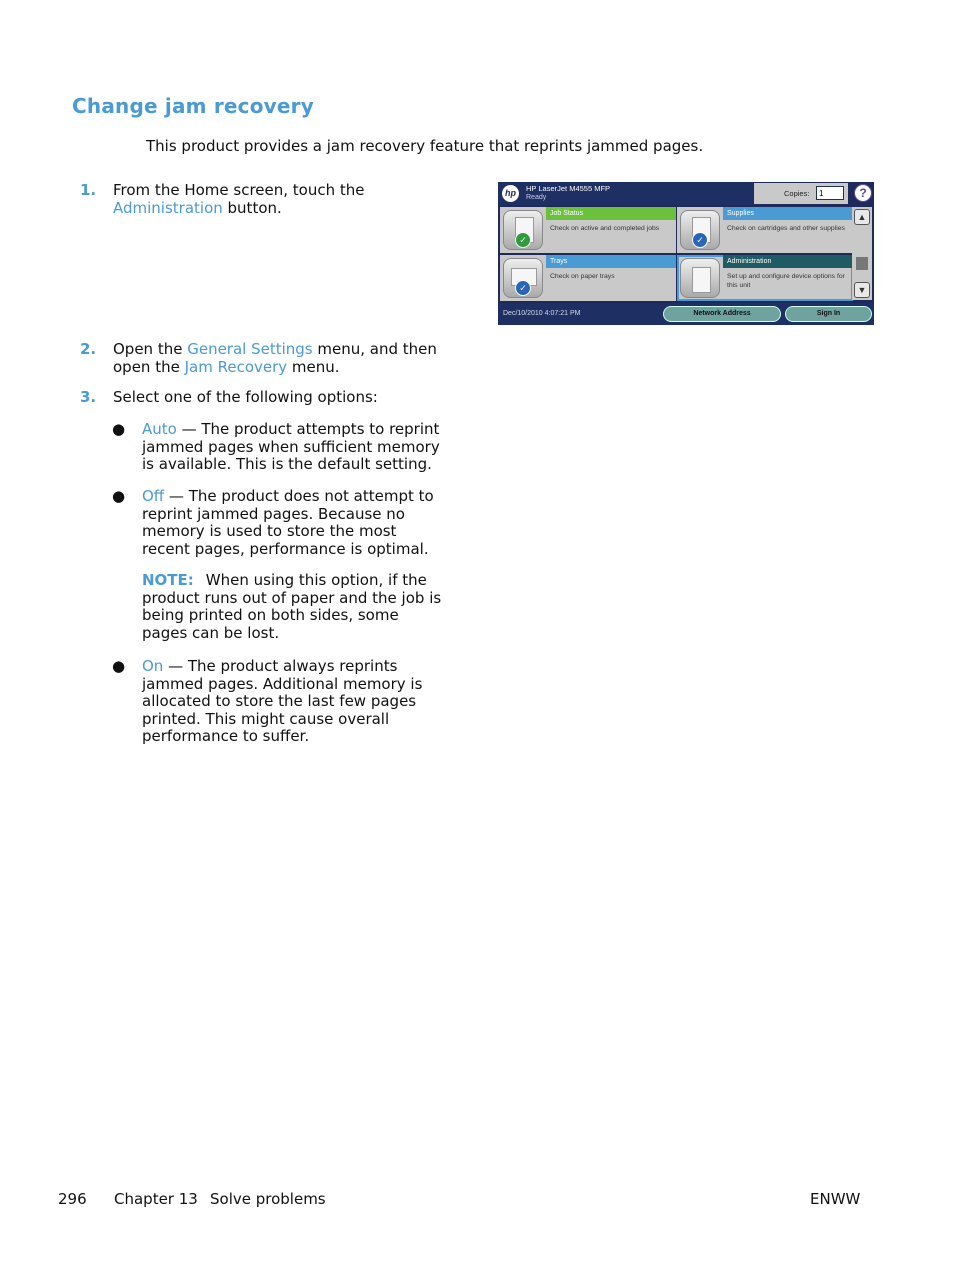 Image resolution: width=954 pixels, height=1270 pixels. I want to click on clipboard-icon, so click(700, 278).